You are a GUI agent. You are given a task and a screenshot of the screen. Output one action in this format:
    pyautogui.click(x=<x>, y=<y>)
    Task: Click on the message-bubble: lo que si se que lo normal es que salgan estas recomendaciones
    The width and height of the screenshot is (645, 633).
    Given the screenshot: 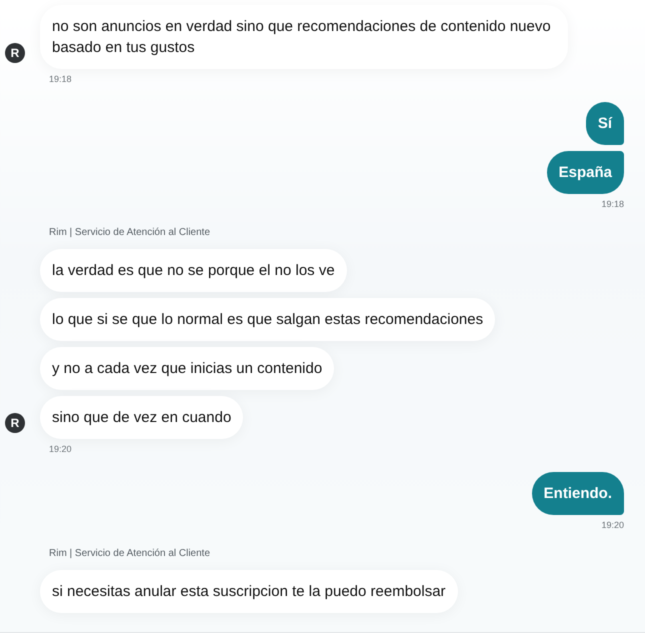 What is the action you would take?
    pyautogui.click(x=268, y=319)
    